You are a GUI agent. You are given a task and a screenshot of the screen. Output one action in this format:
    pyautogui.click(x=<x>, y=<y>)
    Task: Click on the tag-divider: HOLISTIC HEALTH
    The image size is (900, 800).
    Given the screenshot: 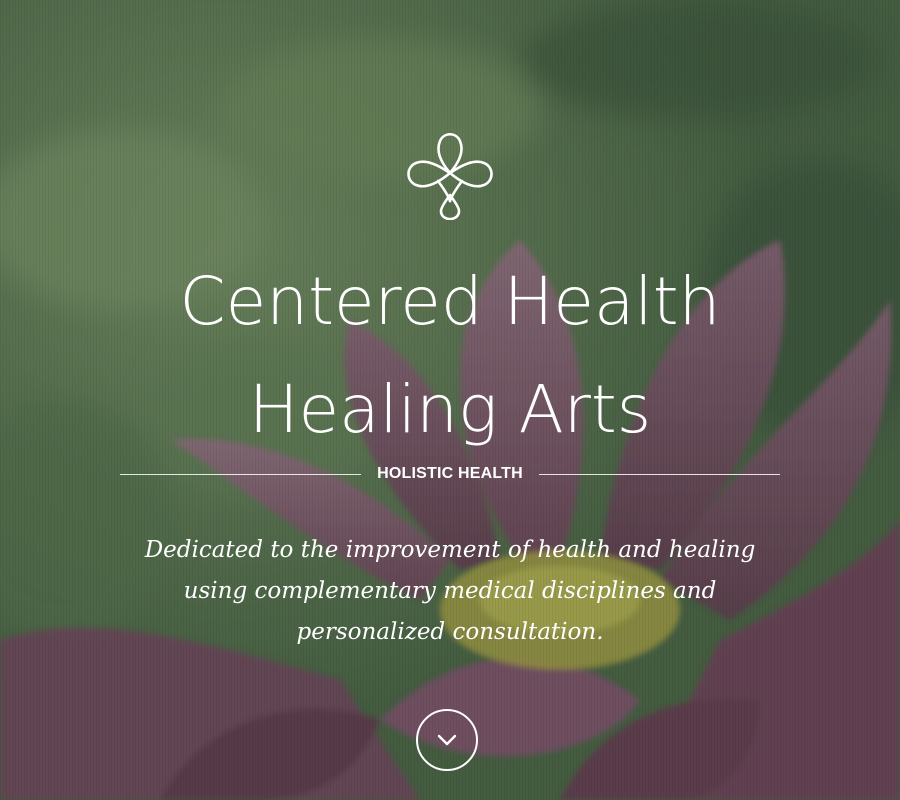 What is the action you would take?
    pyautogui.click(x=450, y=474)
    